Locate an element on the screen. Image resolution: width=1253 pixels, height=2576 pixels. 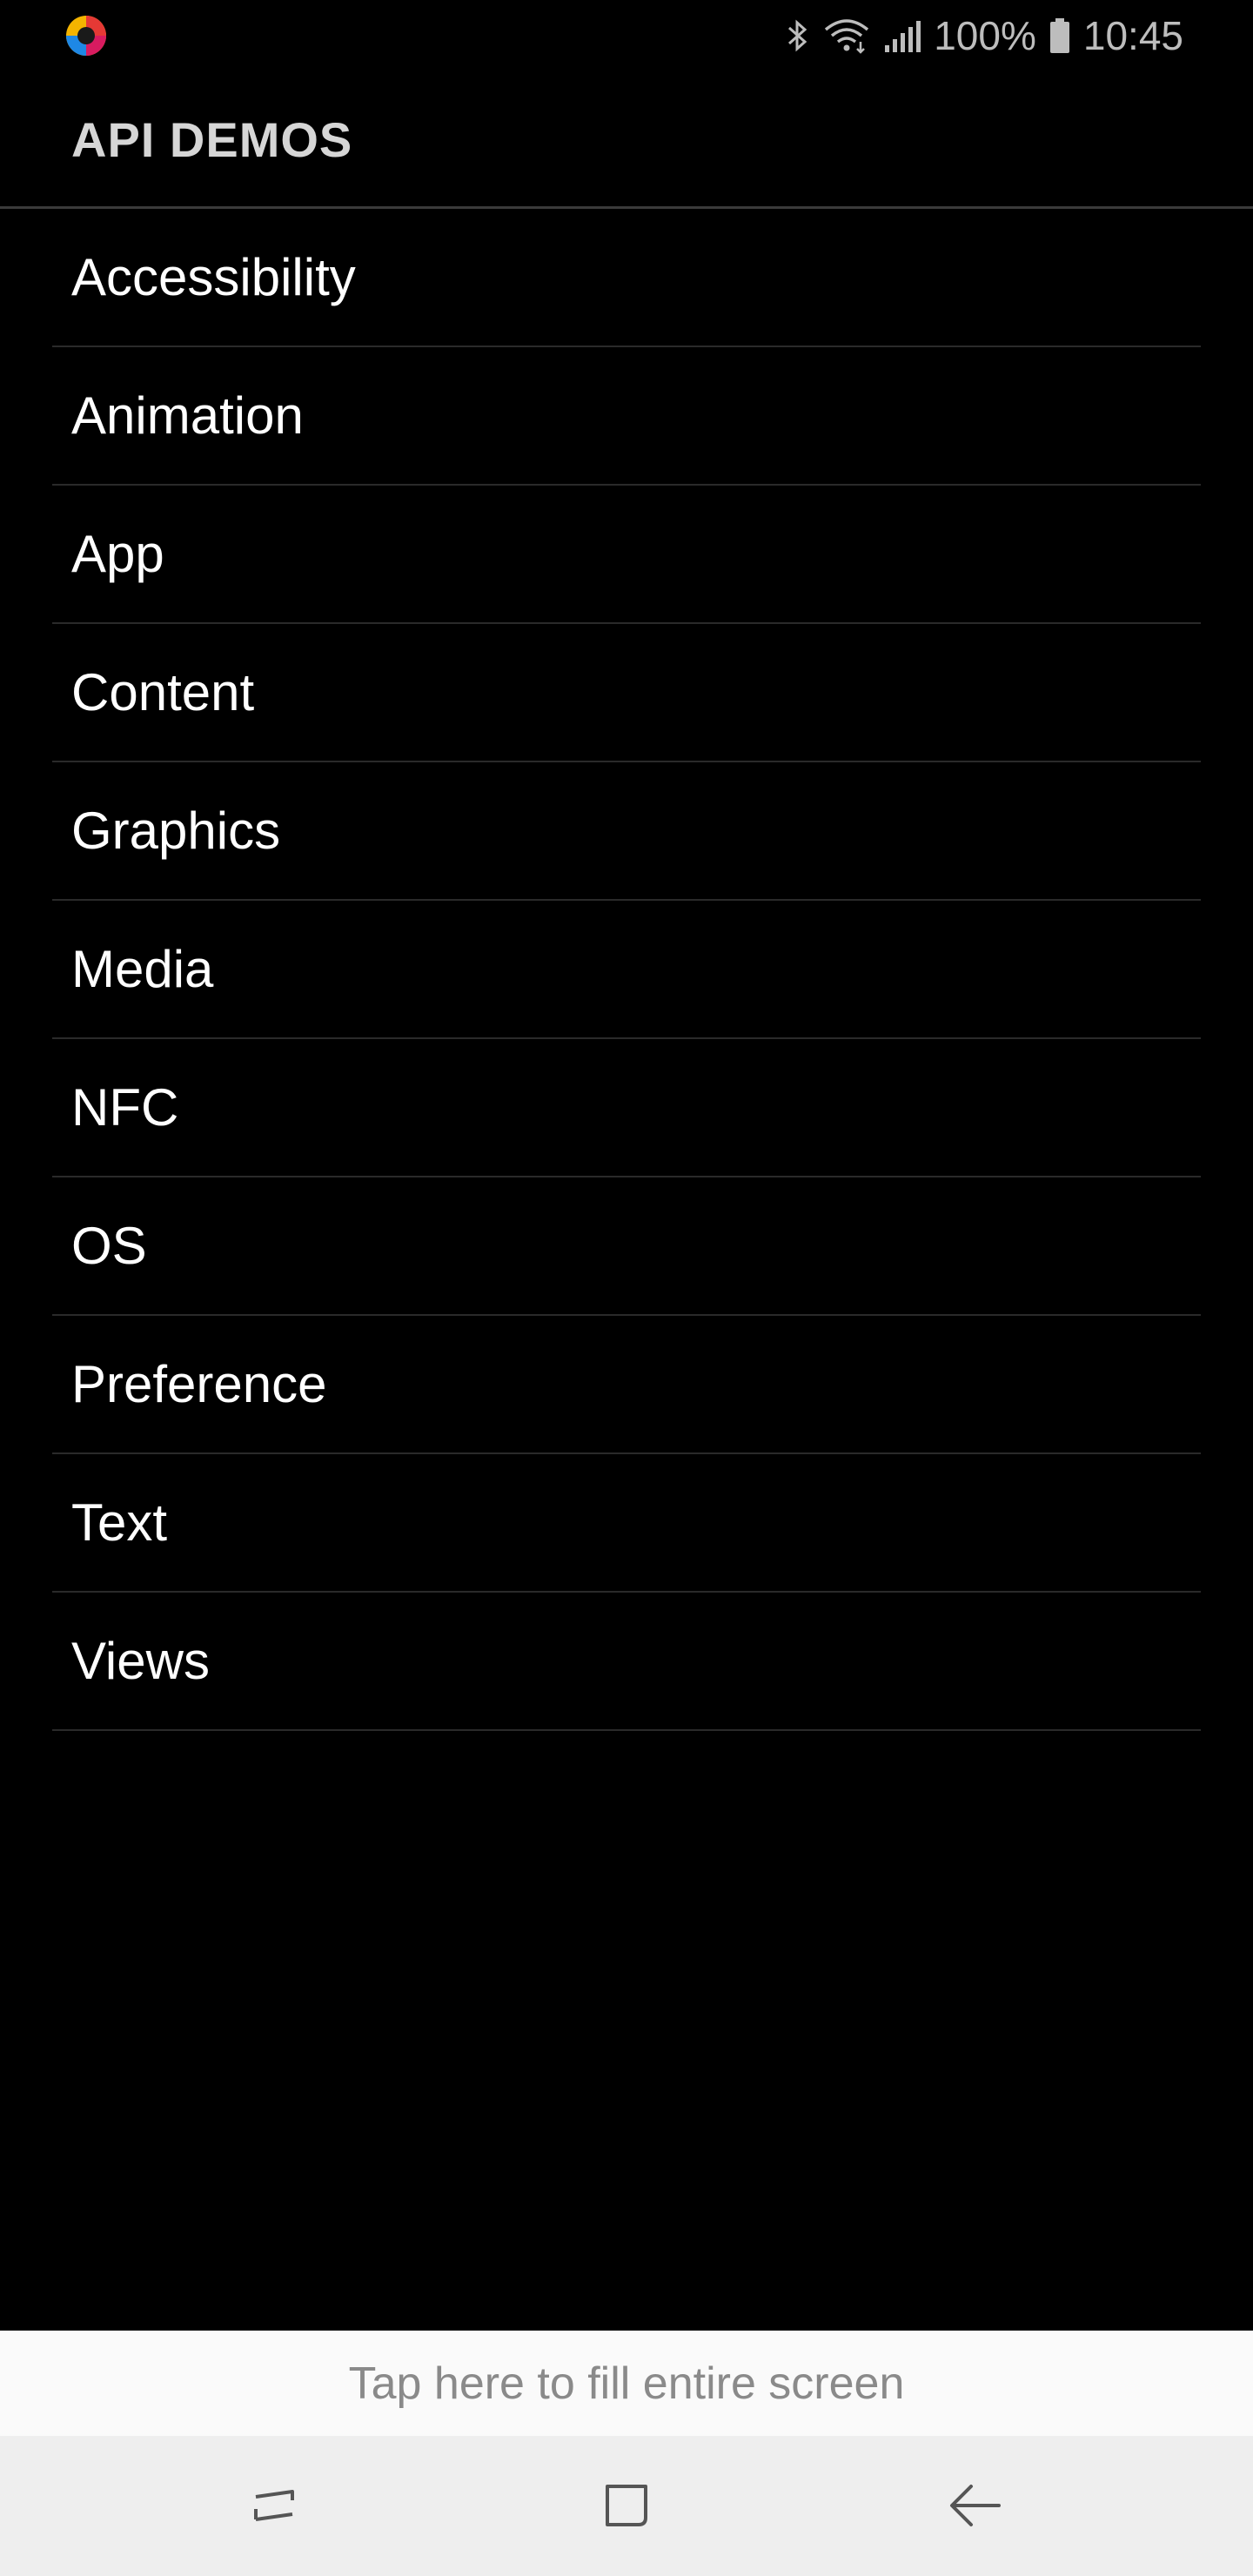
list-item-label: Preference is located at coordinates (199, 1384).